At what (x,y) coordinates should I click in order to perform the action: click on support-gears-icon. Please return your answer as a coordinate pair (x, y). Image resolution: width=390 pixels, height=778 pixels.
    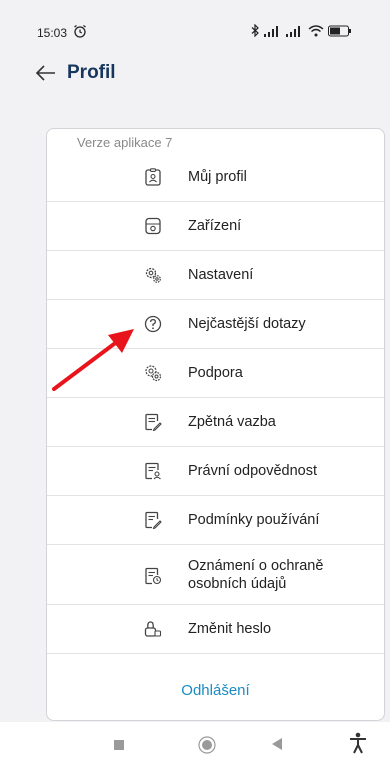
    Looking at the image, I should click on (153, 373).